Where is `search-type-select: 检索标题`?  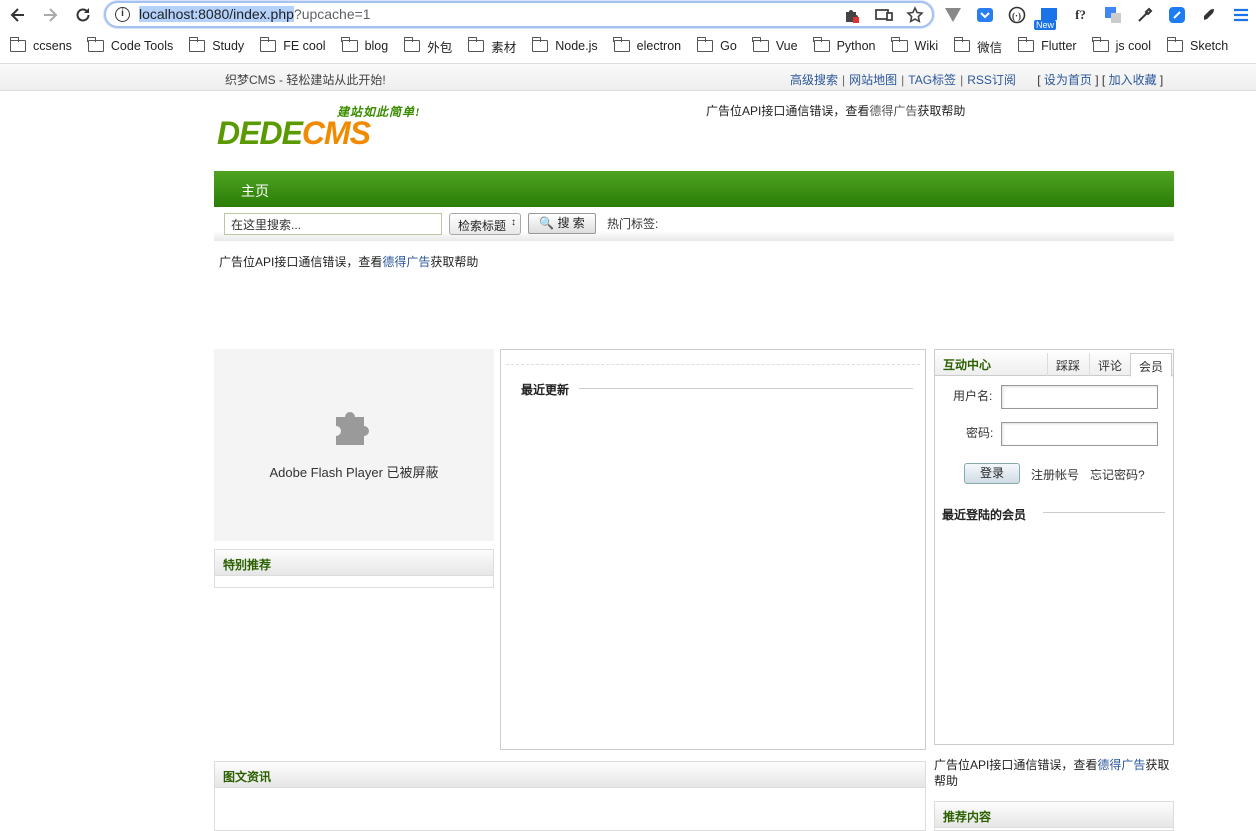
search-type-select: 检索标题 is located at coordinates (485, 224).